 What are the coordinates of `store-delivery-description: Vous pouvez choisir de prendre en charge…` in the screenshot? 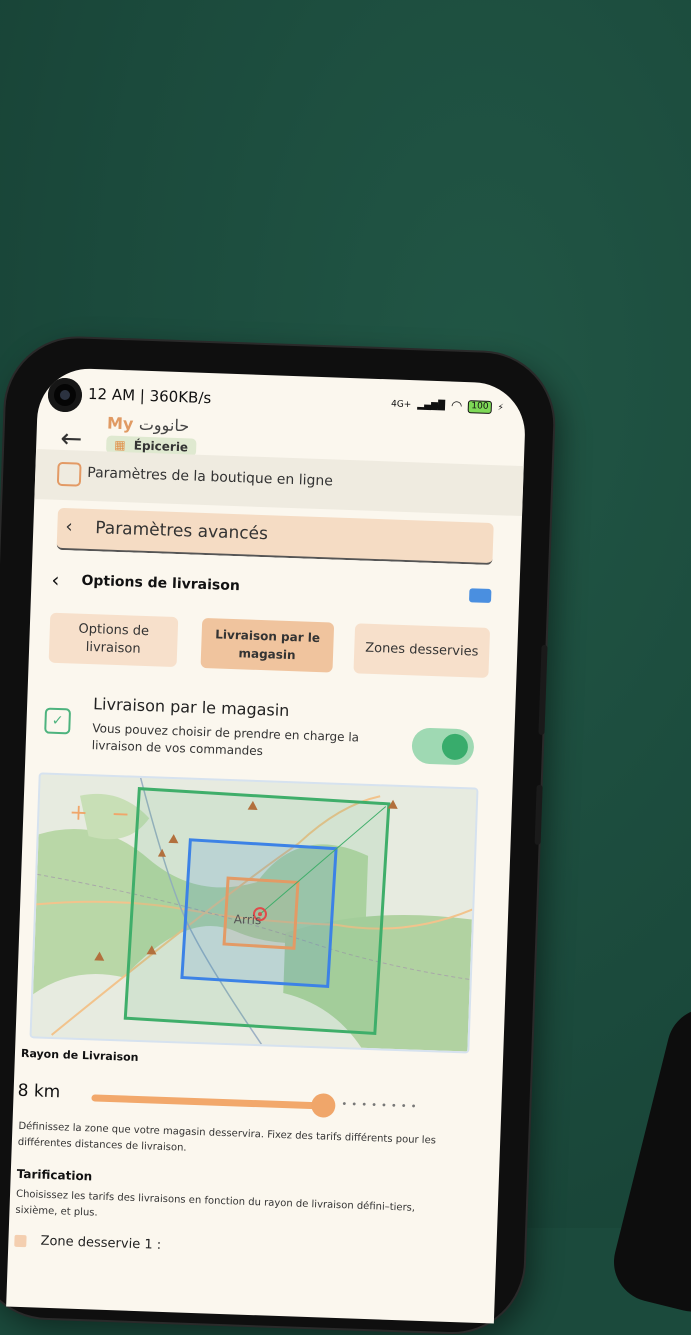 It's located at (225, 740).